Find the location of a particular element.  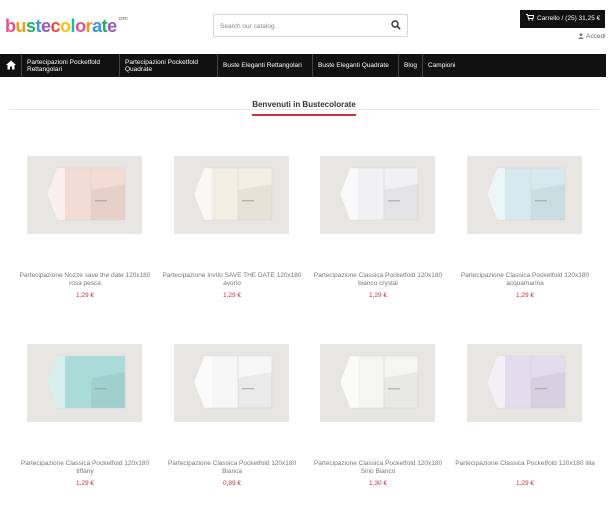

product-price: 1,30 € is located at coordinates (378, 483).